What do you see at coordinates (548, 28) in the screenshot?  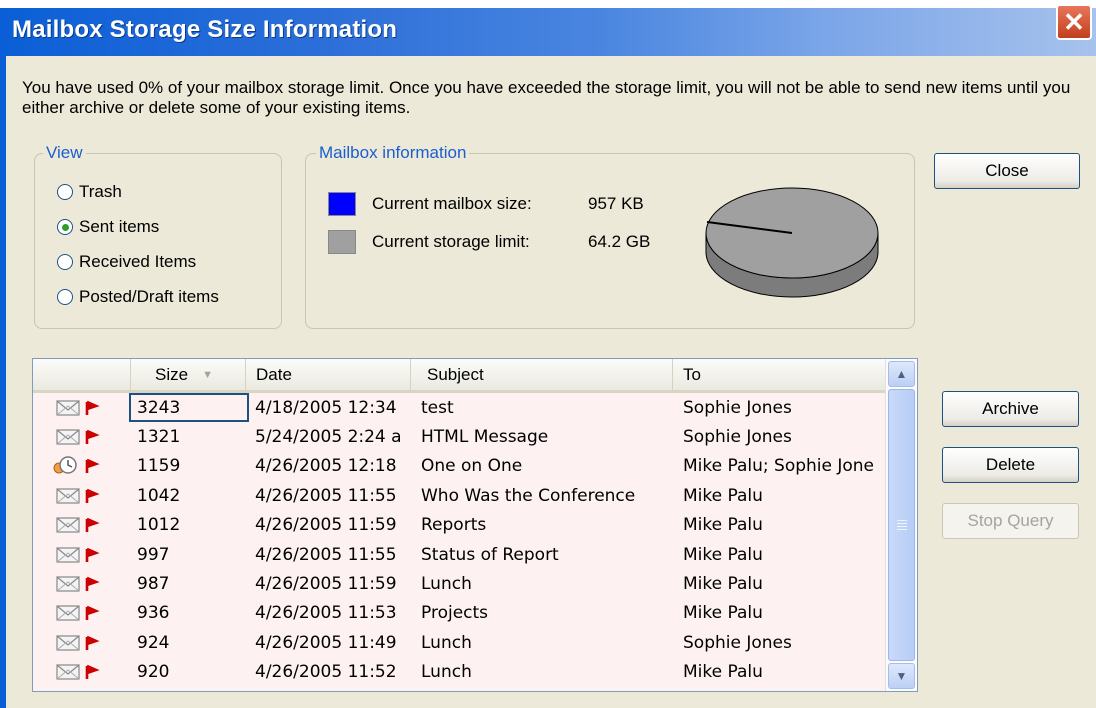 I see `title-bar: Mailbox Storage Size Information` at bounding box center [548, 28].